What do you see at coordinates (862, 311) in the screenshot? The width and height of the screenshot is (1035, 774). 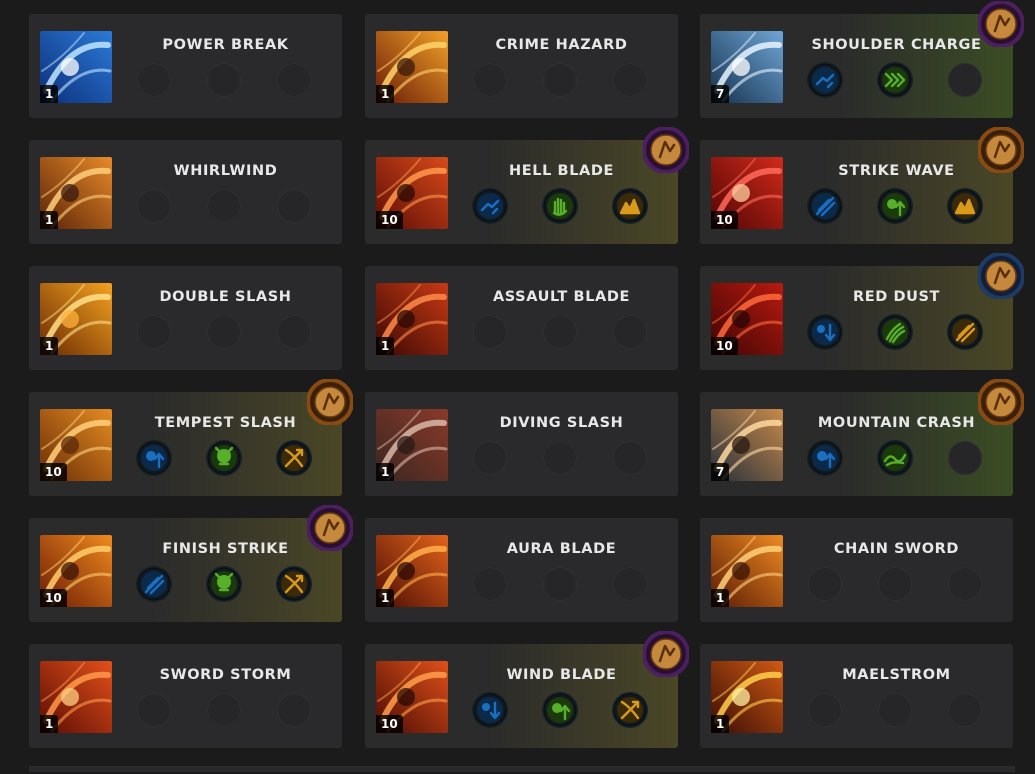 I see `skill-card: 10 RED DUST` at bounding box center [862, 311].